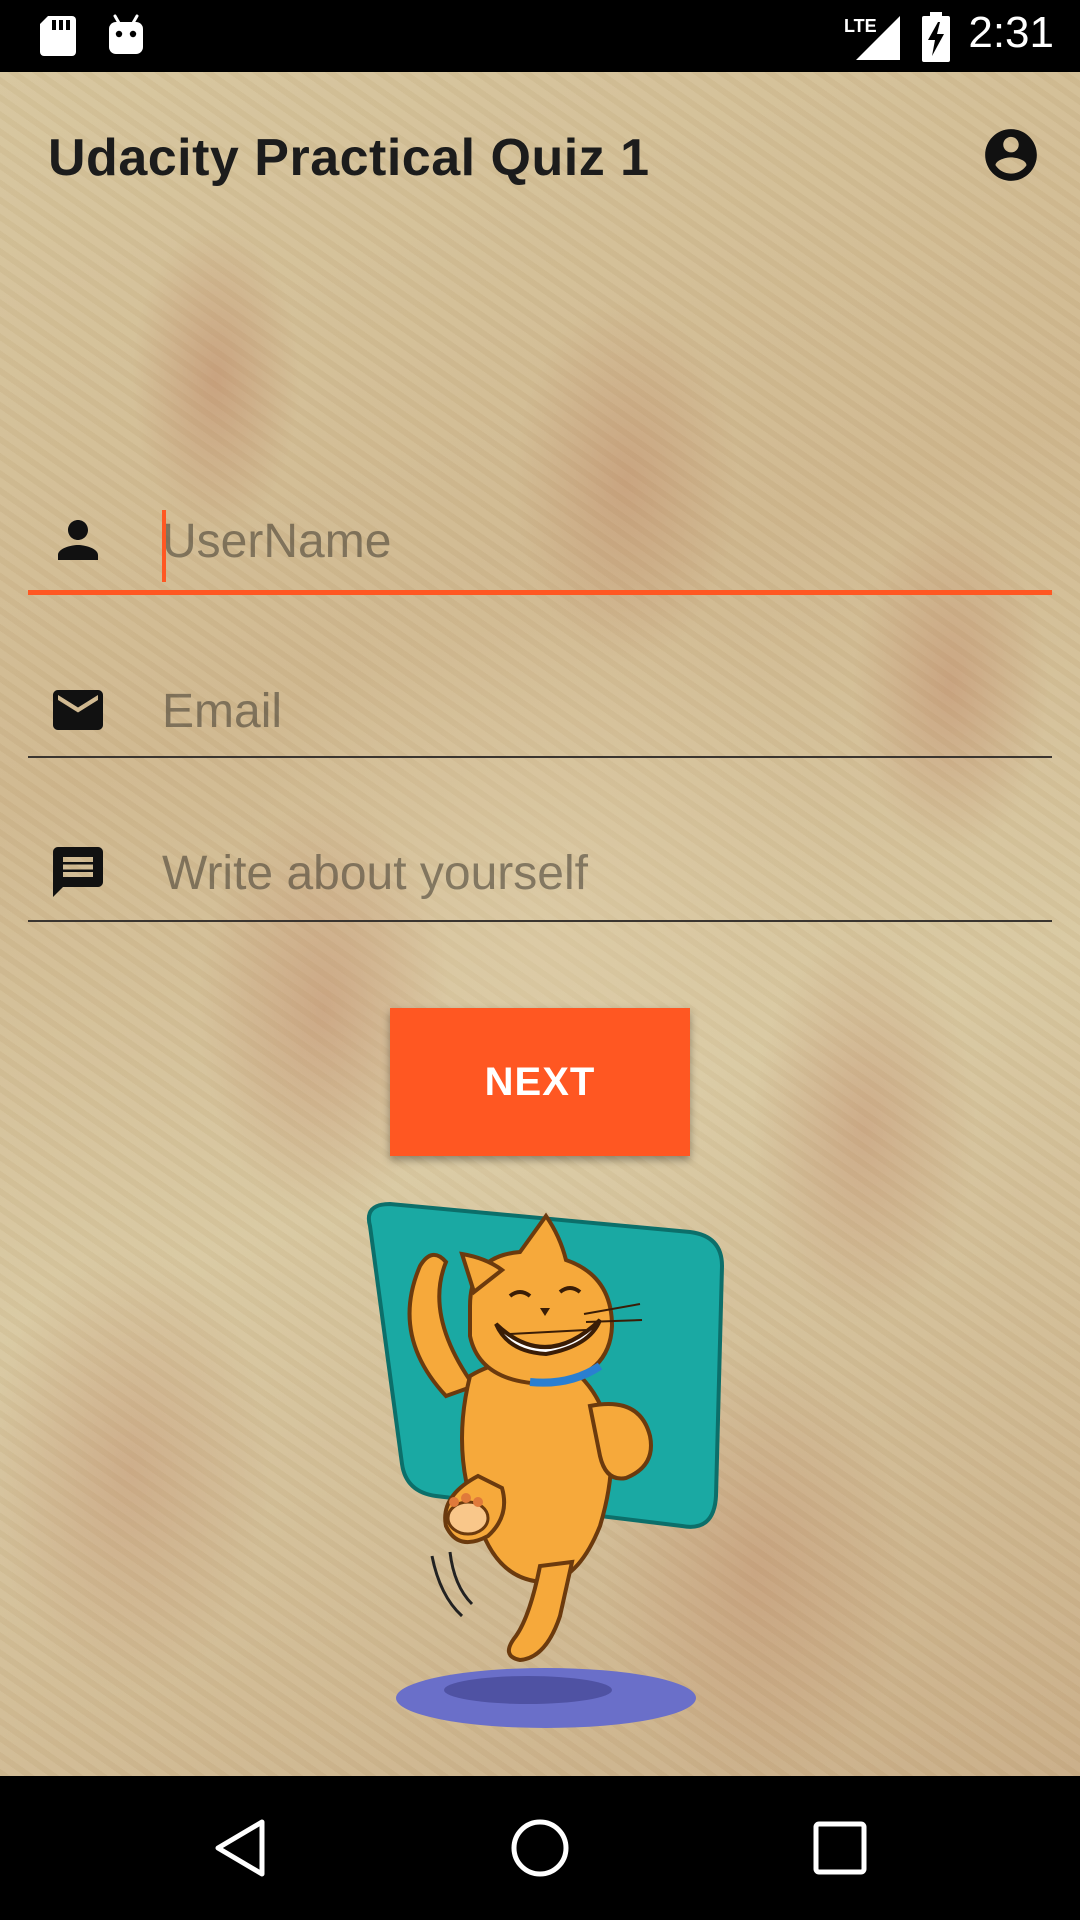 The image size is (1080, 1920). Describe the element at coordinates (78, 710) in the screenshot. I see `email-icon` at that location.